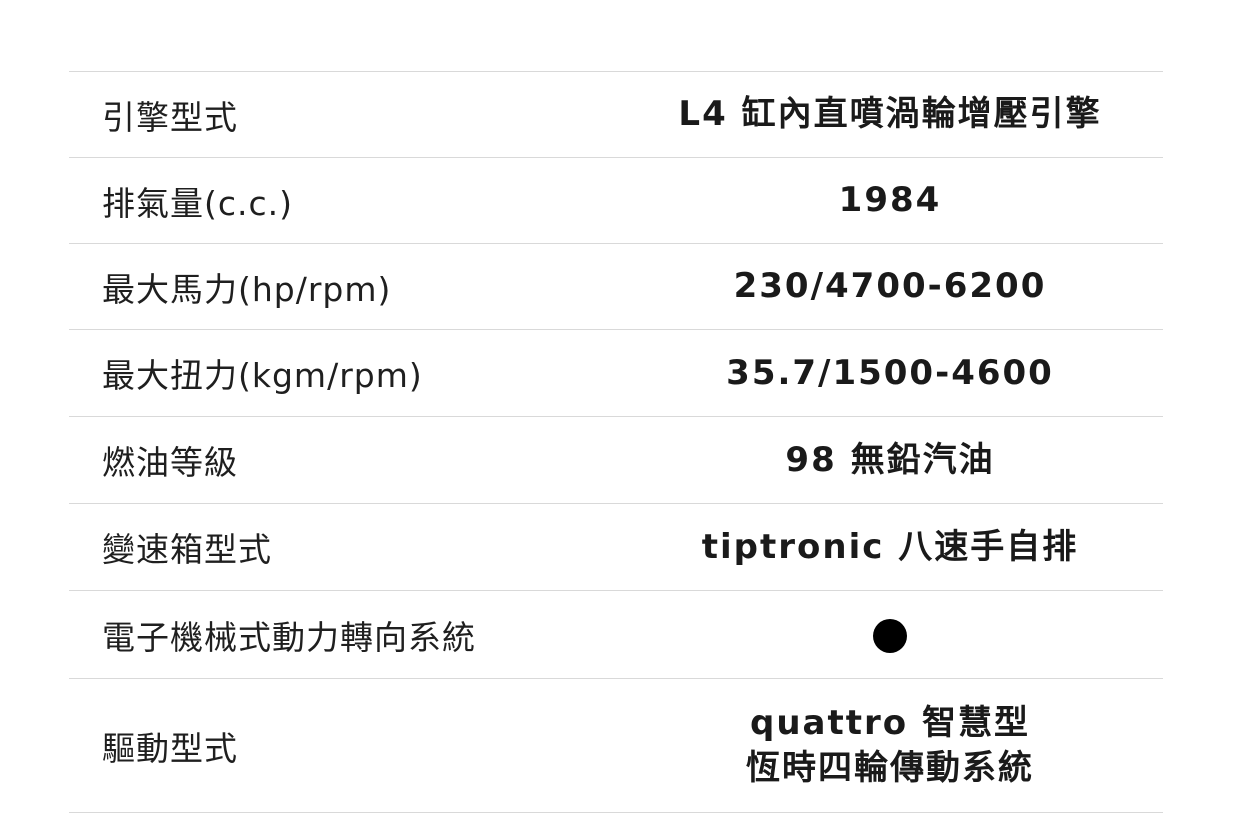  Describe the element at coordinates (890, 722) in the screenshot. I see `spec-value-line: quattro 智慧型` at that location.